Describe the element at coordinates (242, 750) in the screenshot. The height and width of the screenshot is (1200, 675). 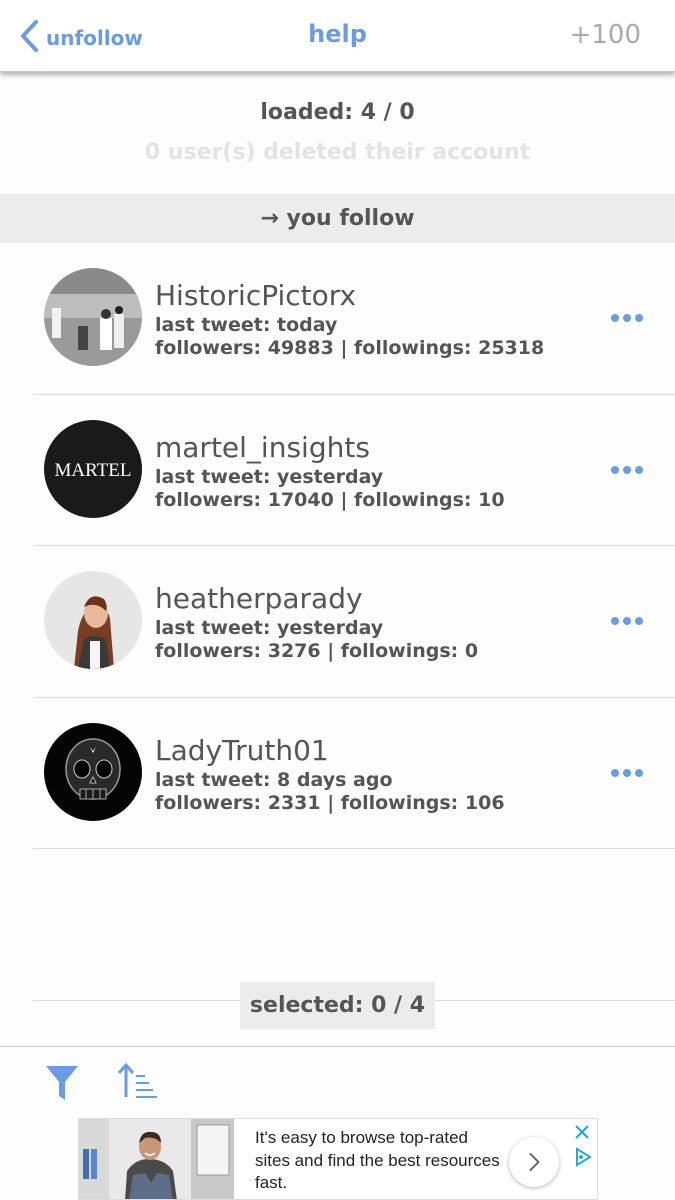
I see `username: LadyTruth01` at that location.